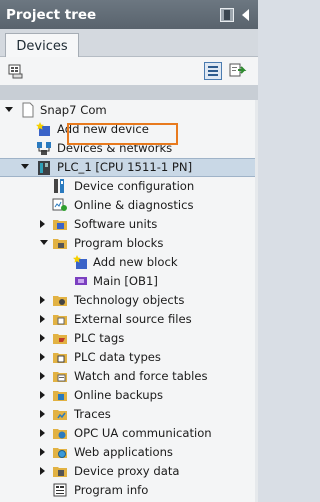  What do you see at coordinates (44, 168) in the screenshot?
I see `plc-icon` at bounding box center [44, 168].